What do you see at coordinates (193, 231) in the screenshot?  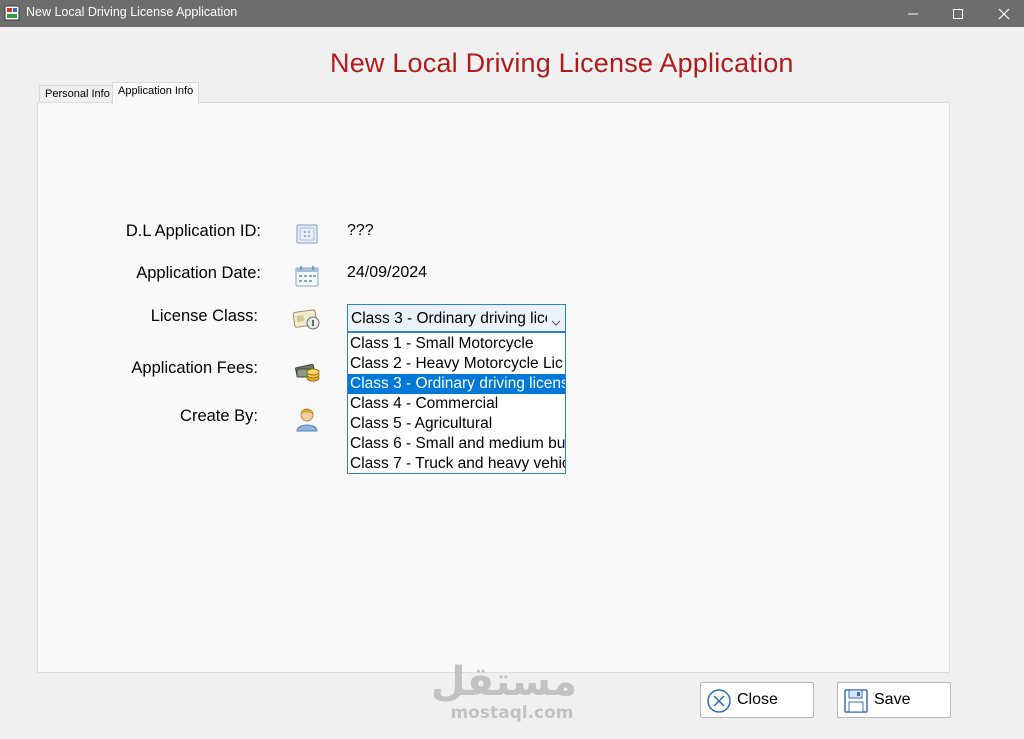 I see `application-id-label: D.L Application ID:` at bounding box center [193, 231].